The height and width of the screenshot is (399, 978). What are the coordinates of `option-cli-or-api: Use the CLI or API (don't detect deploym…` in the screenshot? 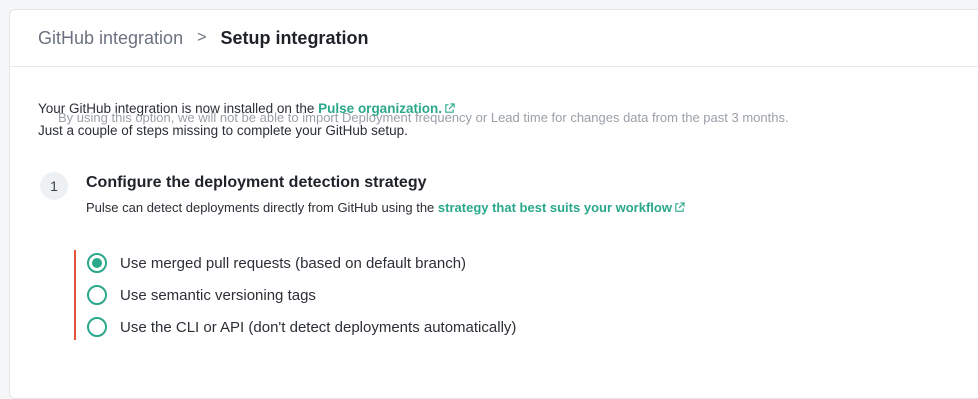 It's located at (301, 327).